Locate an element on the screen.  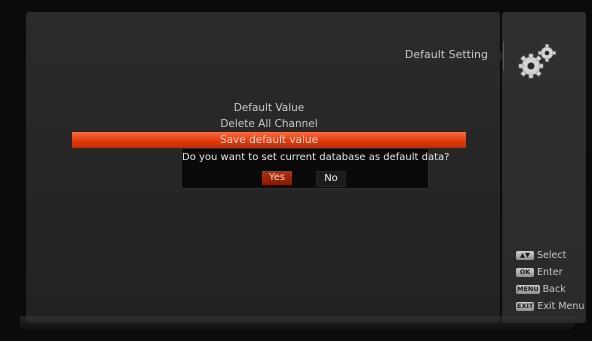
help-label: Enter is located at coordinates (550, 272).